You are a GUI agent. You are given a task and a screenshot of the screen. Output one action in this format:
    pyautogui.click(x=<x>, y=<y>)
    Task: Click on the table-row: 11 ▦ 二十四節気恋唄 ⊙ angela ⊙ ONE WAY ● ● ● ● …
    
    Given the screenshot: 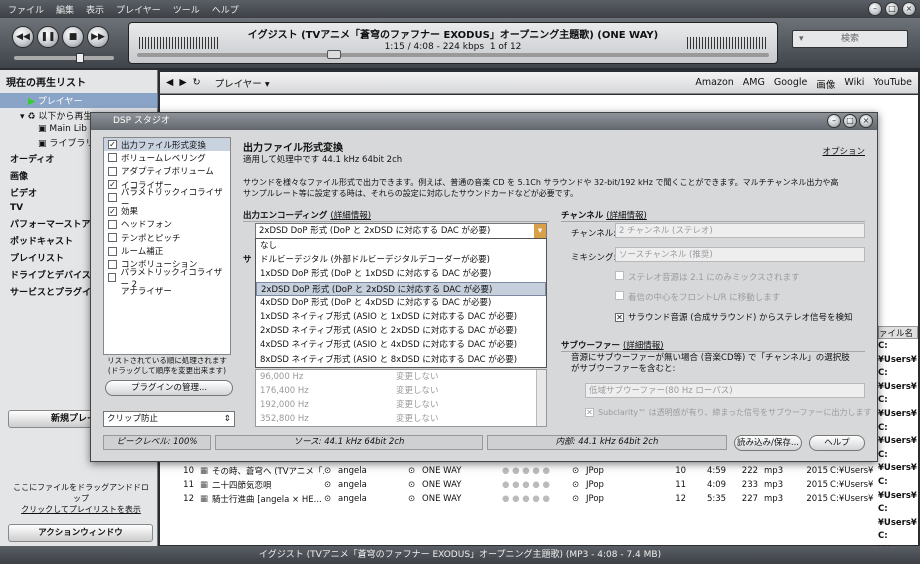 What is the action you would take?
    pyautogui.click(x=547, y=484)
    